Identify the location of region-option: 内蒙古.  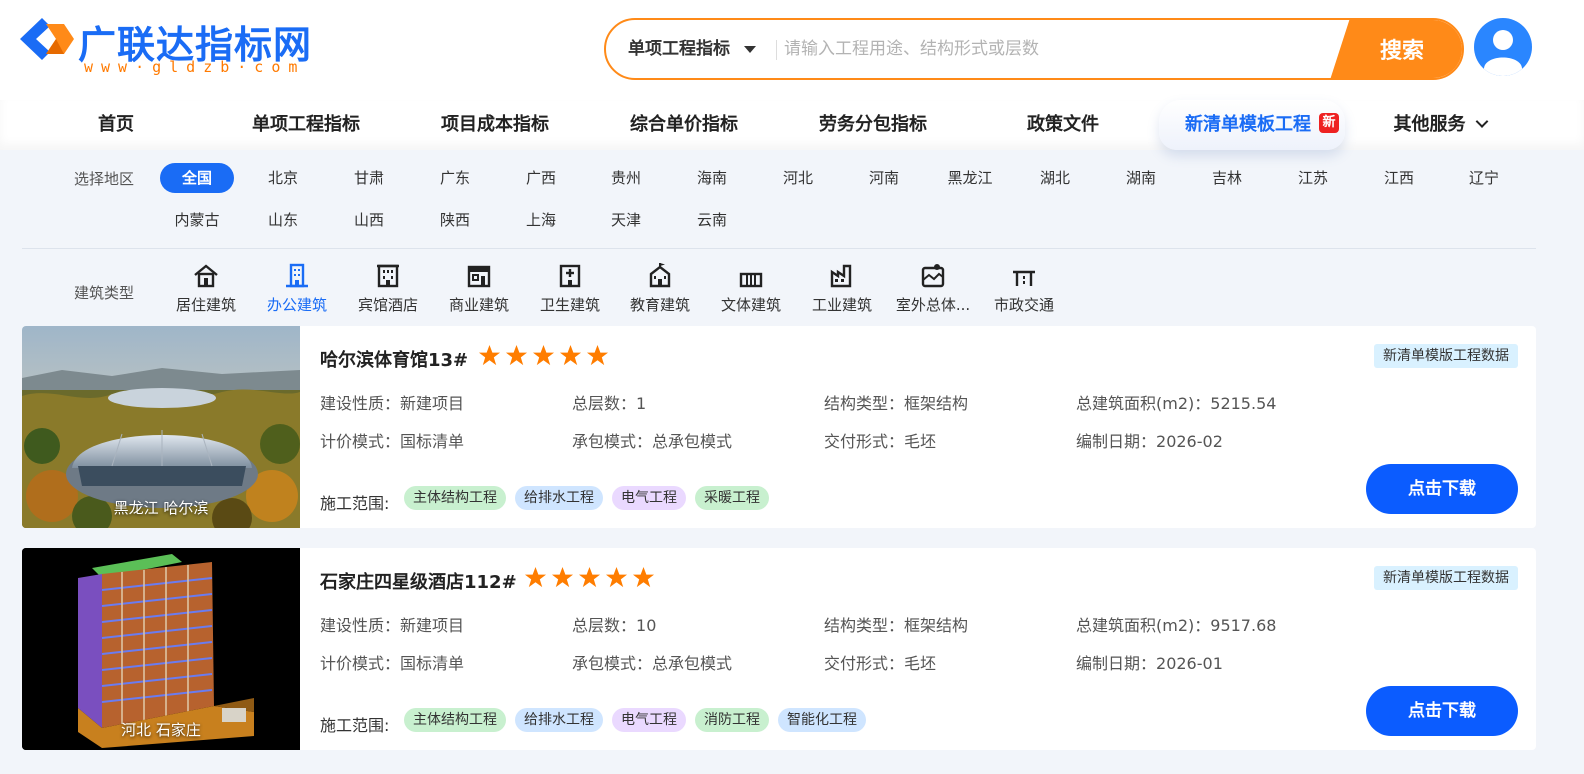
(196, 220).